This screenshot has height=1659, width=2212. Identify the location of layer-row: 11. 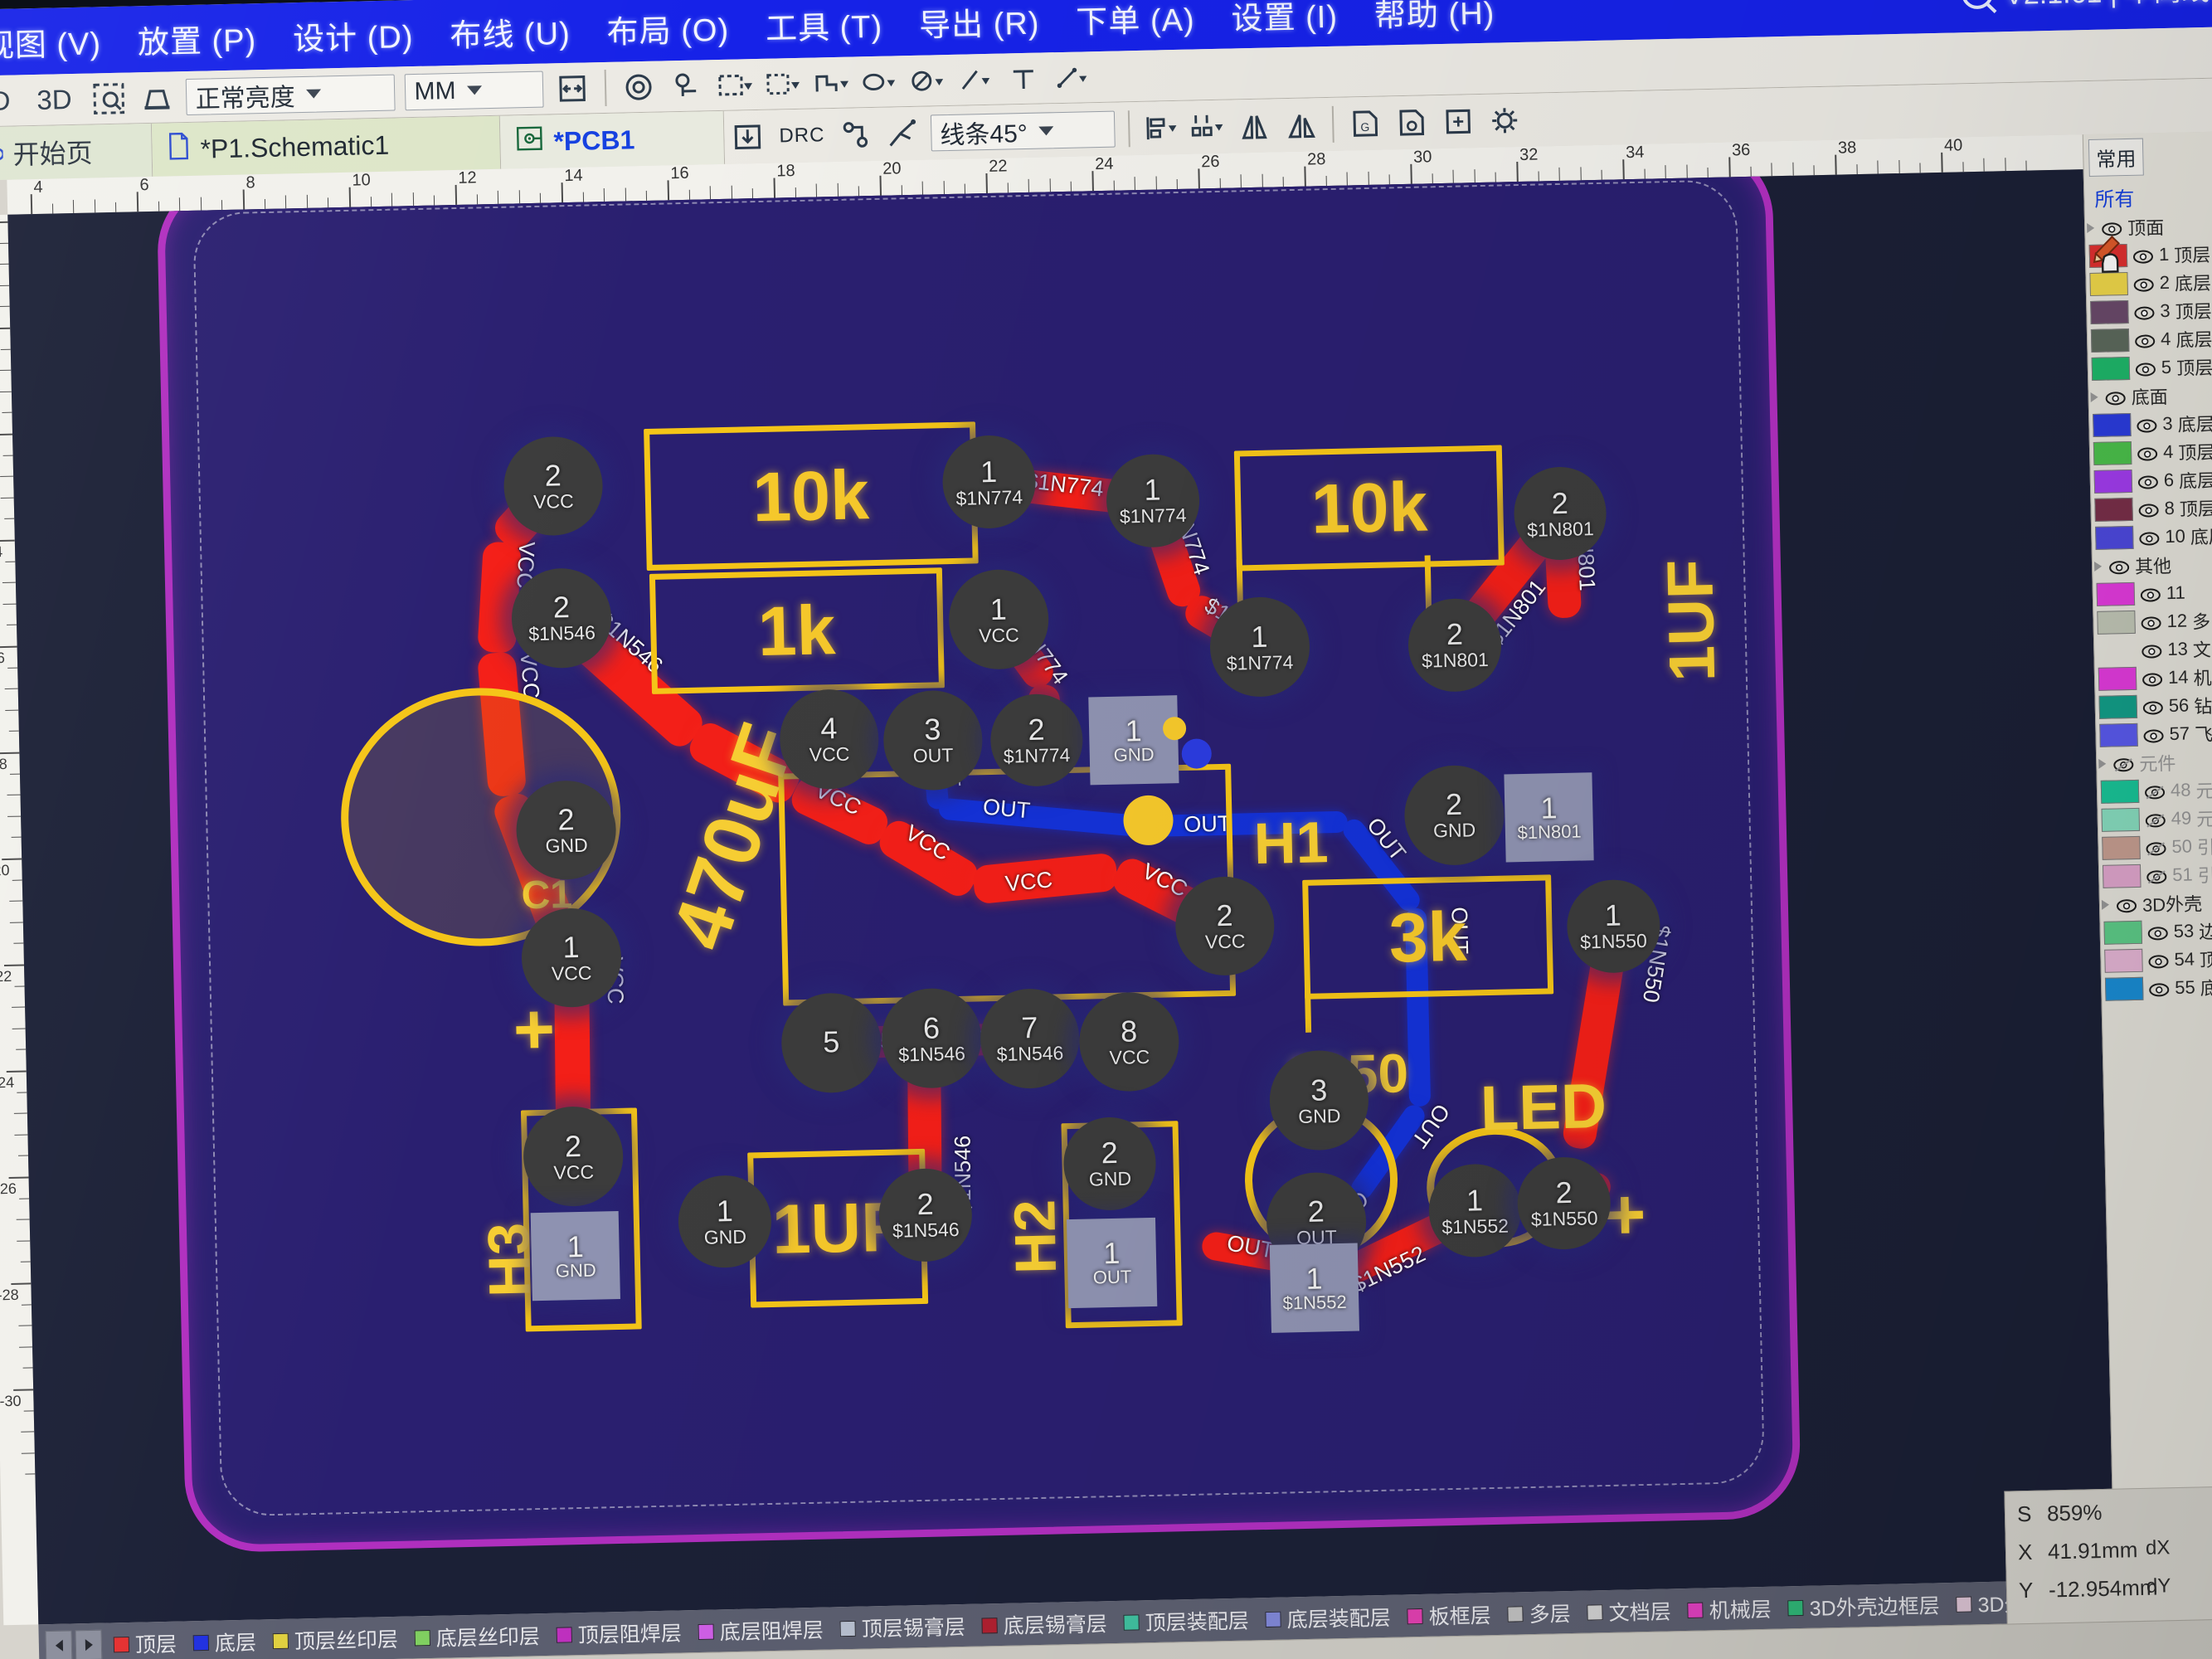
(2152, 593).